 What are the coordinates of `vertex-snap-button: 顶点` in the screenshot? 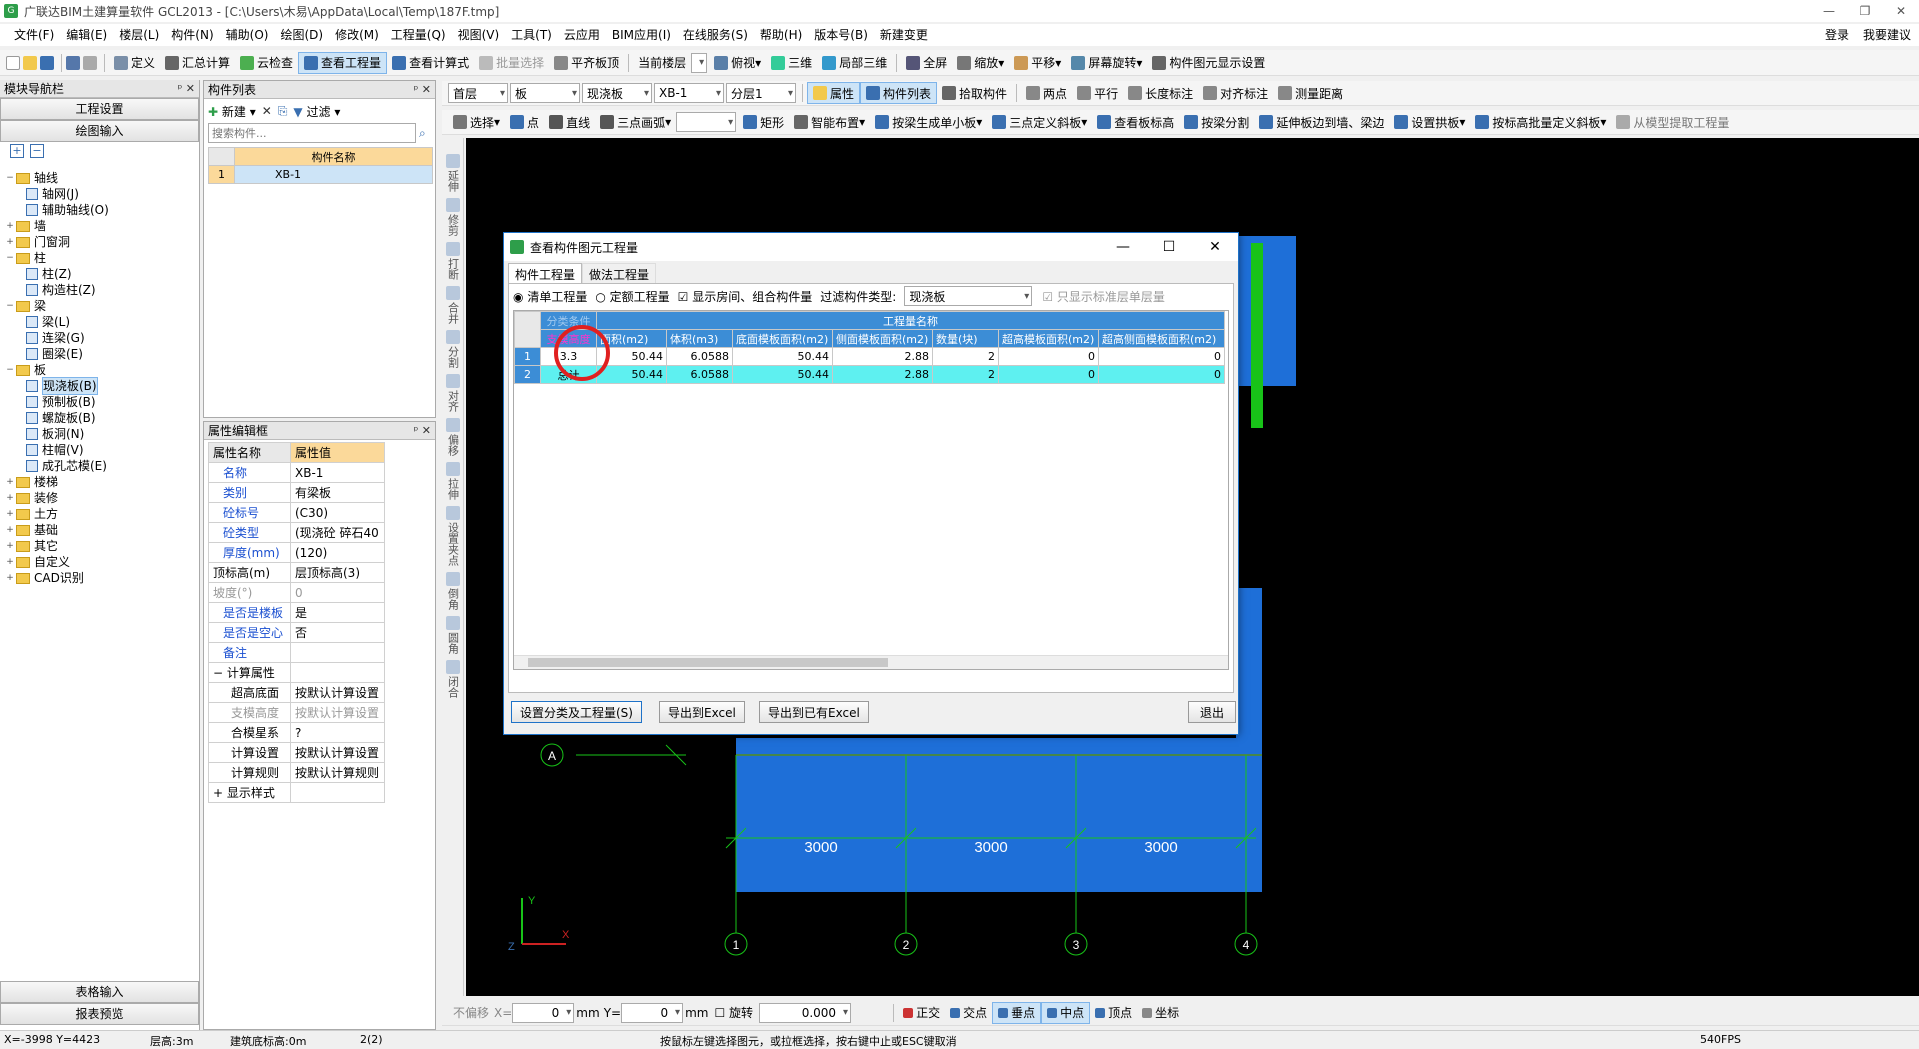 It's located at (1113, 1013).